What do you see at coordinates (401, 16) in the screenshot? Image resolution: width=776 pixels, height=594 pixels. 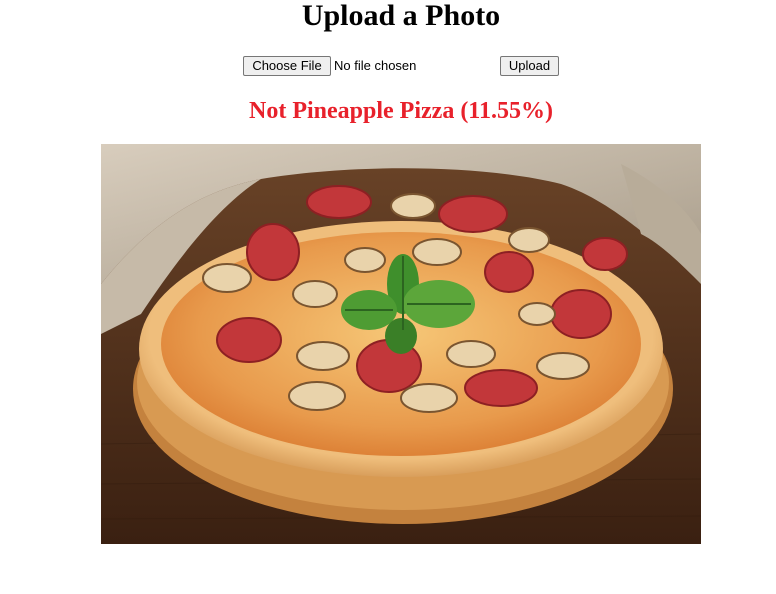 I see `page-title: Upload a Photo` at bounding box center [401, 16].